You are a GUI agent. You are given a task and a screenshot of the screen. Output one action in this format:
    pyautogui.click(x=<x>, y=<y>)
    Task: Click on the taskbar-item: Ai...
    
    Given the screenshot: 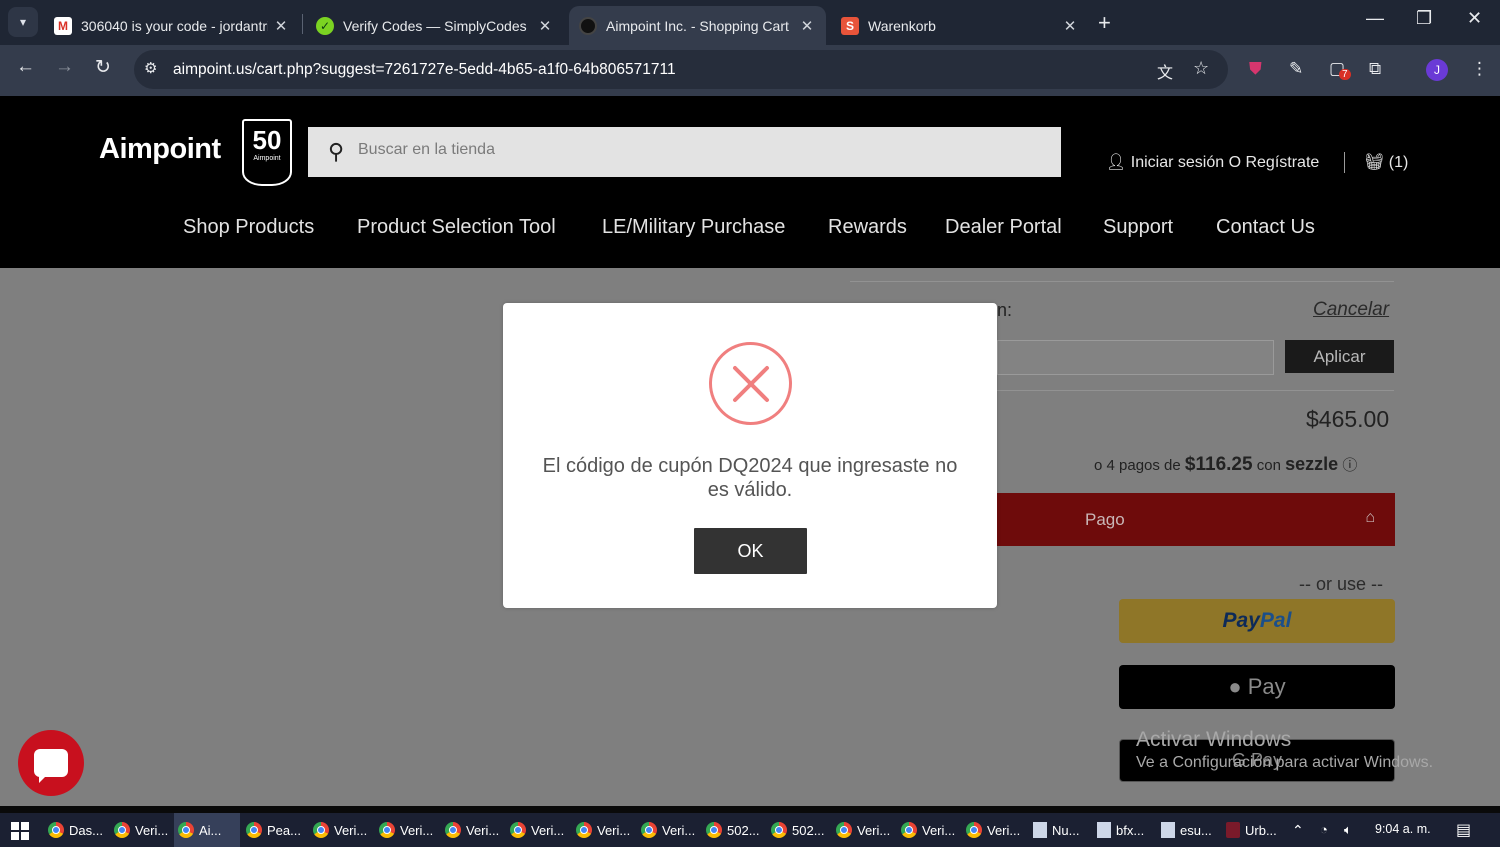 What is the action you would take?
    pyautogui.click(x=207, y=830)
    